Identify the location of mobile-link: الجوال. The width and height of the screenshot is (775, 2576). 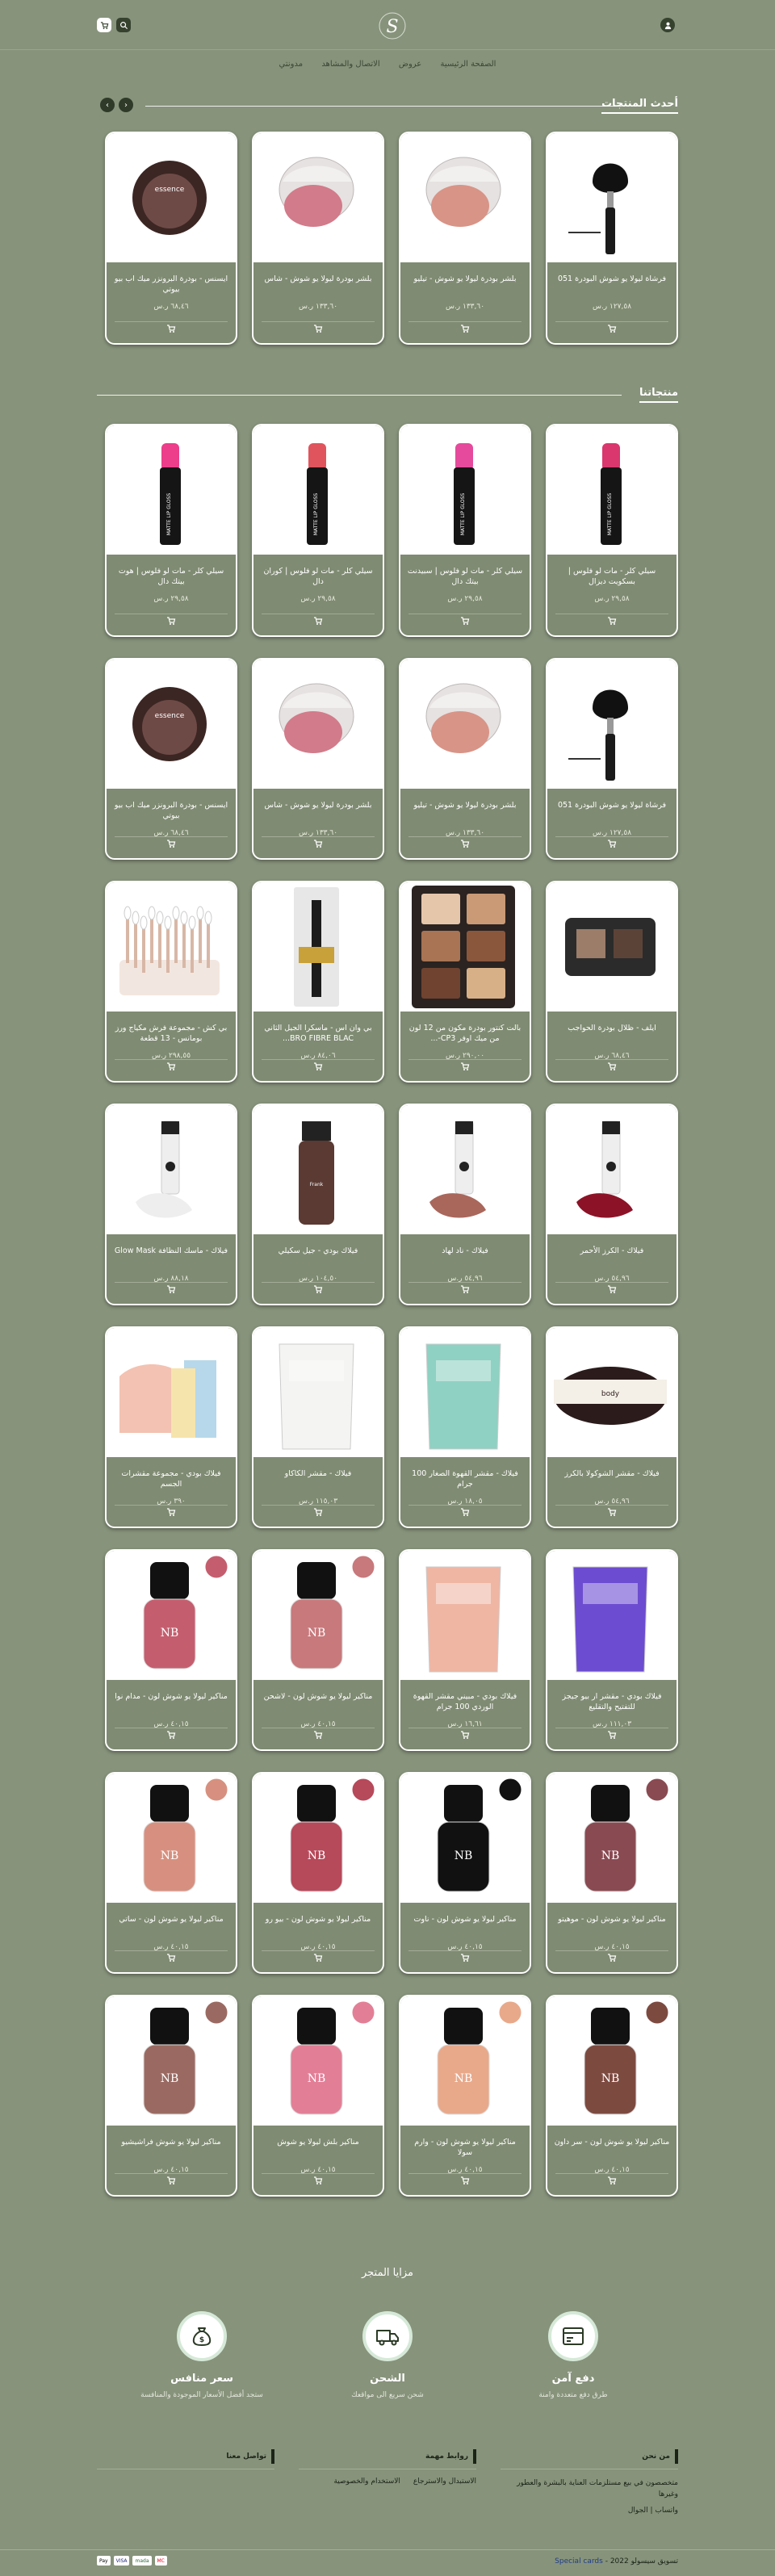
(638, 2511).